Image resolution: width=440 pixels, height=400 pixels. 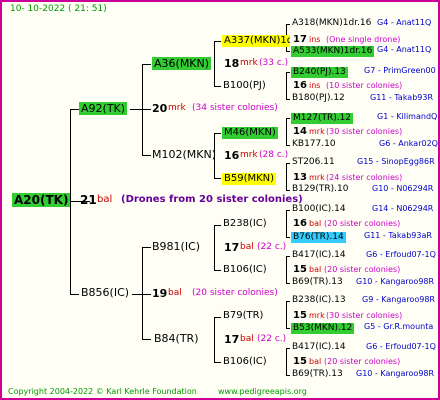 I want to click on gen-number: 13, so click(x=300, y=177).